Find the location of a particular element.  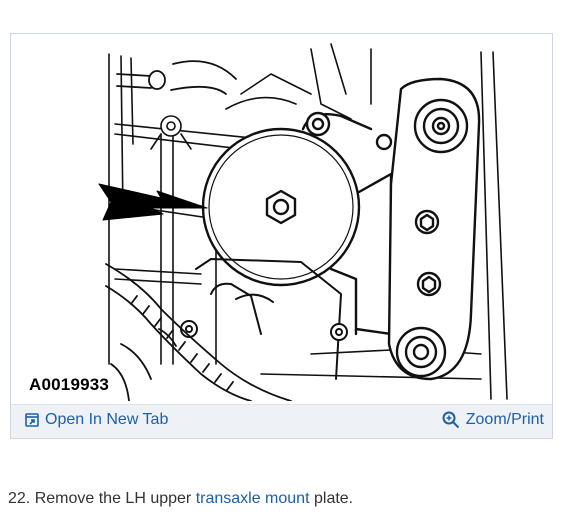

mount-plate is located at coordinates (297, 223).